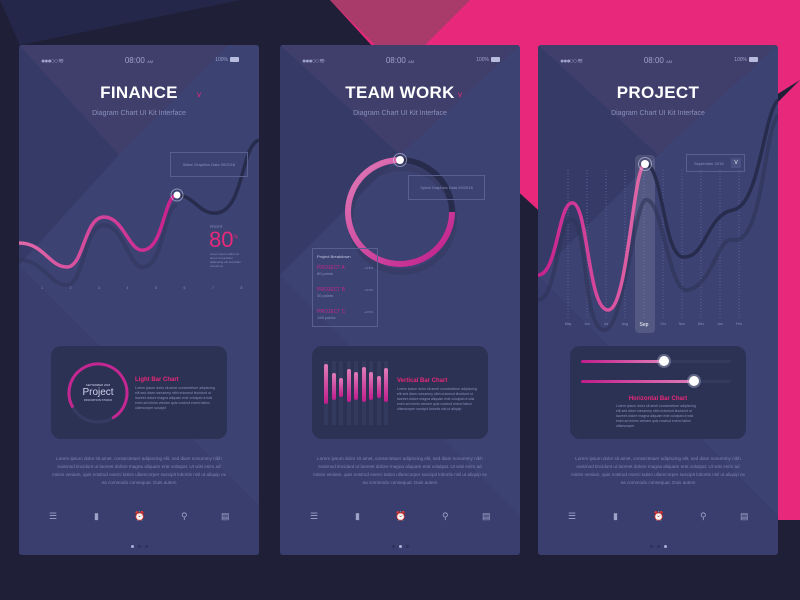 Image resolution: width=800 pixels, height=600 pixels. I want to click on card-heading: Vertical Bar Chart, so click(422, 381).